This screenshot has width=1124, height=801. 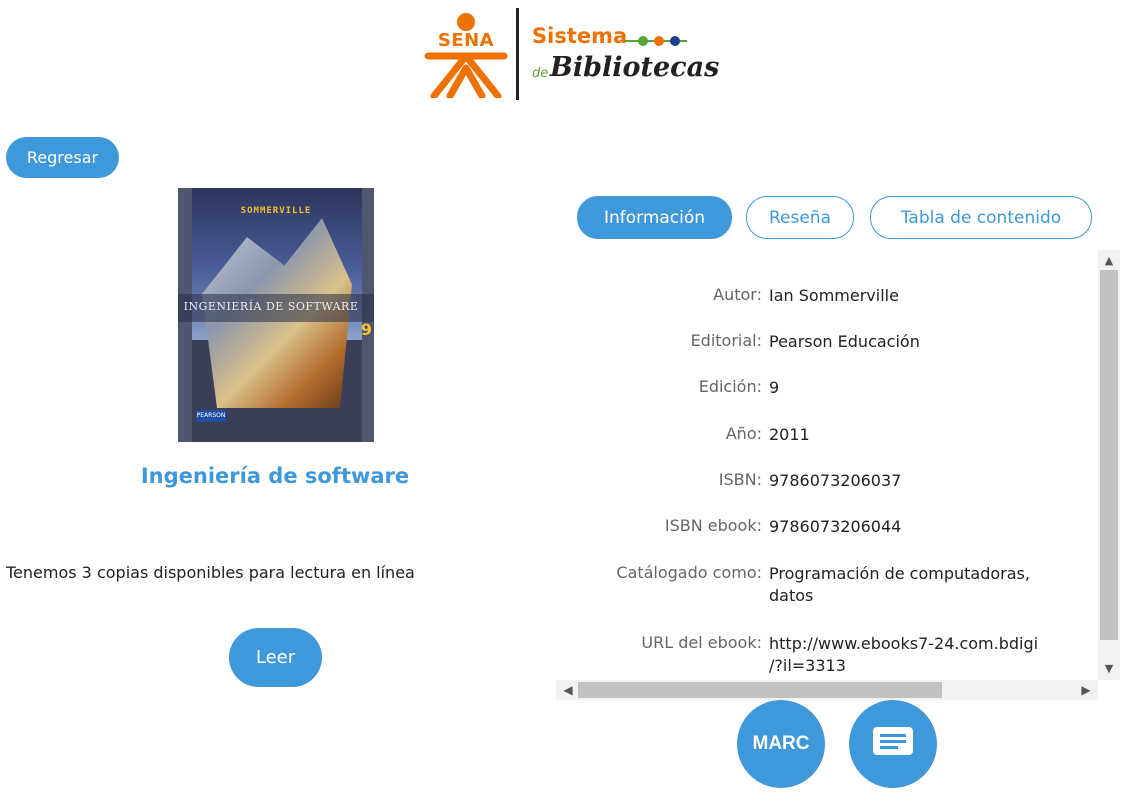 I want to click on tab-tabla-de-contenido: Tabla de contenido, so click(x=981, y=217).